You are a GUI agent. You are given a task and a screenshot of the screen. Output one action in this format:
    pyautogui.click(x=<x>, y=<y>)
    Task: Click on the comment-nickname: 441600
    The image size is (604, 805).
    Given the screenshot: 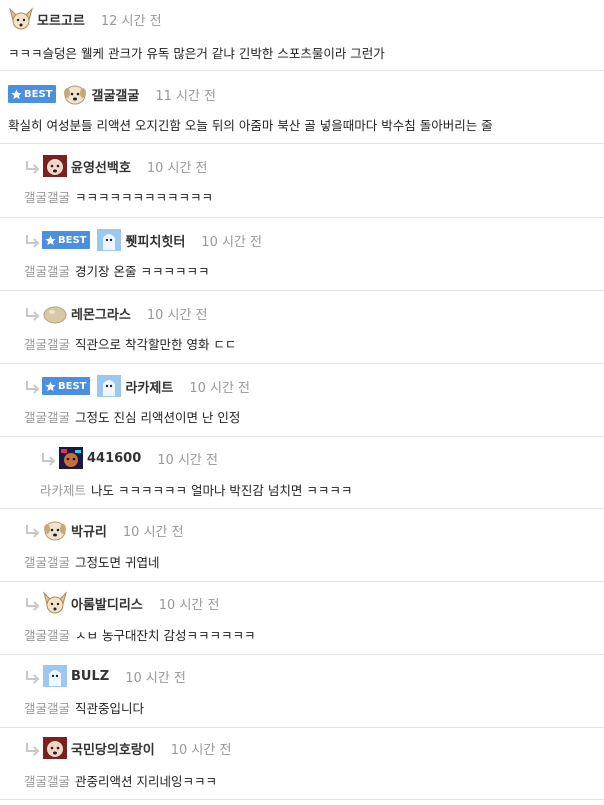 What is the action you would take?
    pyautogui.click(x=114, y=458)
    